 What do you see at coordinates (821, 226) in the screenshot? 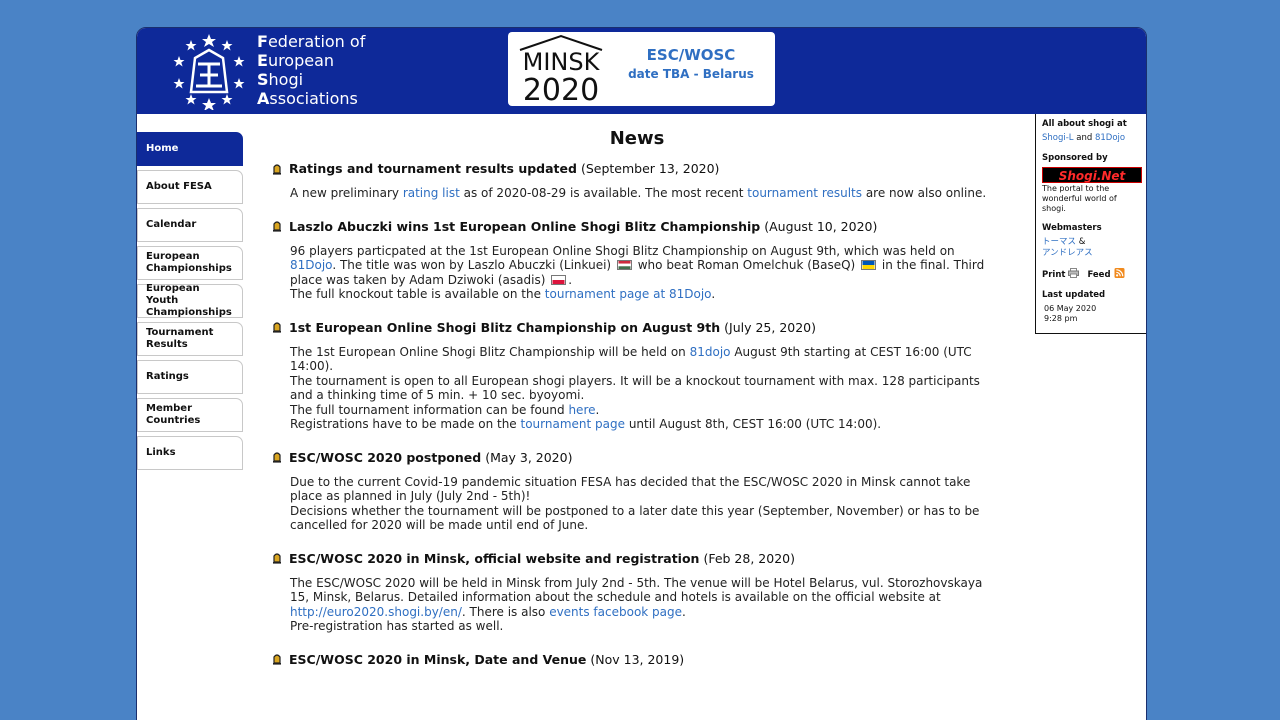
I see `news-date: (August 10, 2020)` at bounding box center [821, 226].